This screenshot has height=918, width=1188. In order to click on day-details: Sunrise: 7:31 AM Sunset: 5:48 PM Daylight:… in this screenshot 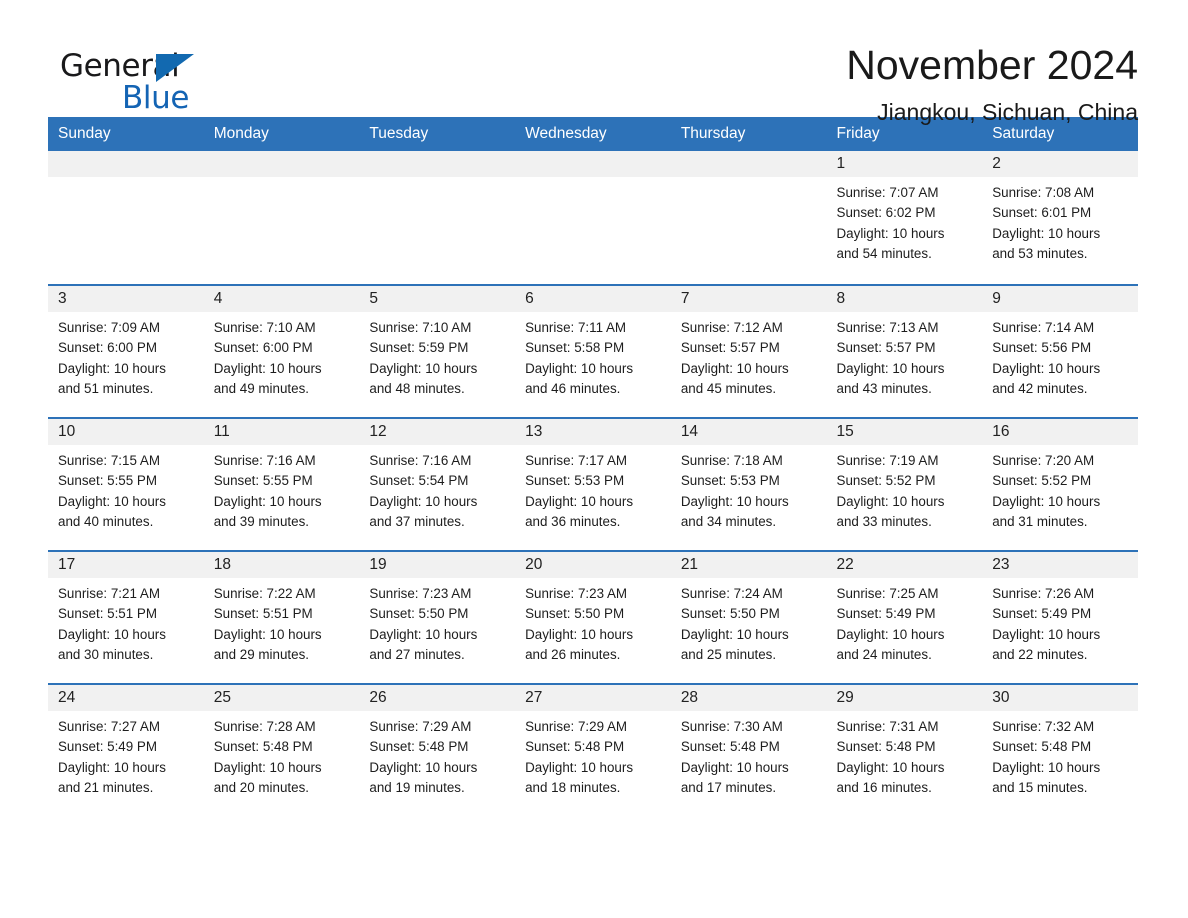, I will do `click(905, 754)`.